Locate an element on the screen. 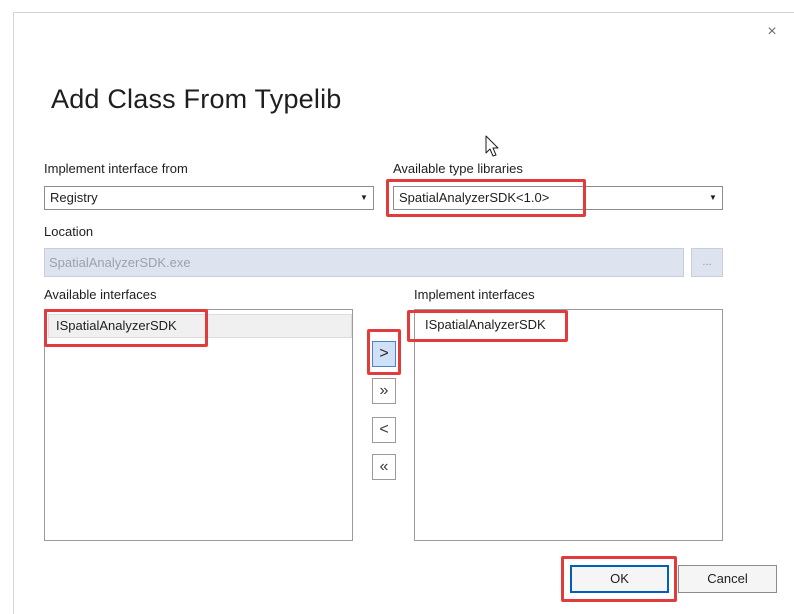 The image size is (794, 614). implement-interfaces-list: ISpatialAnalyzerSDK is located at coordinates (568, 425).